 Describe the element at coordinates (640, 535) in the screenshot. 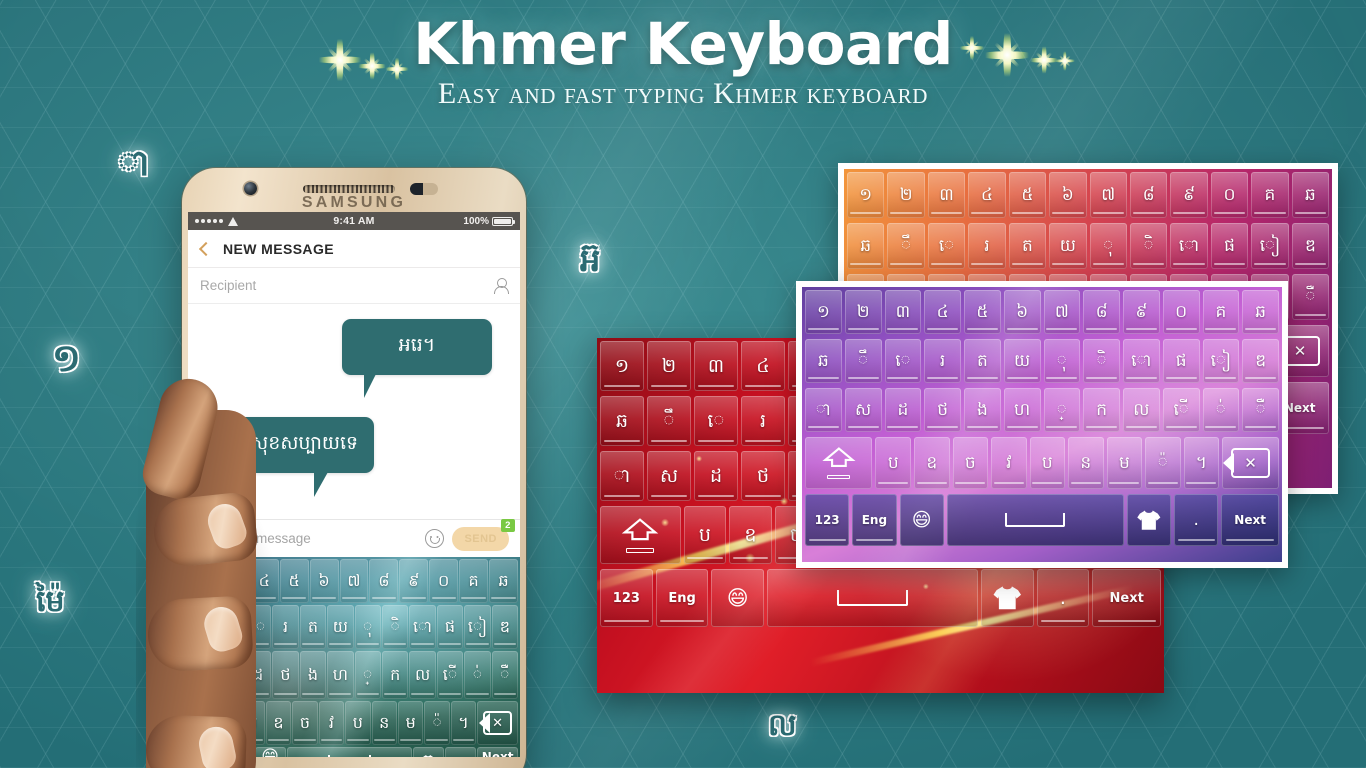

I see `shift-key` at that location.